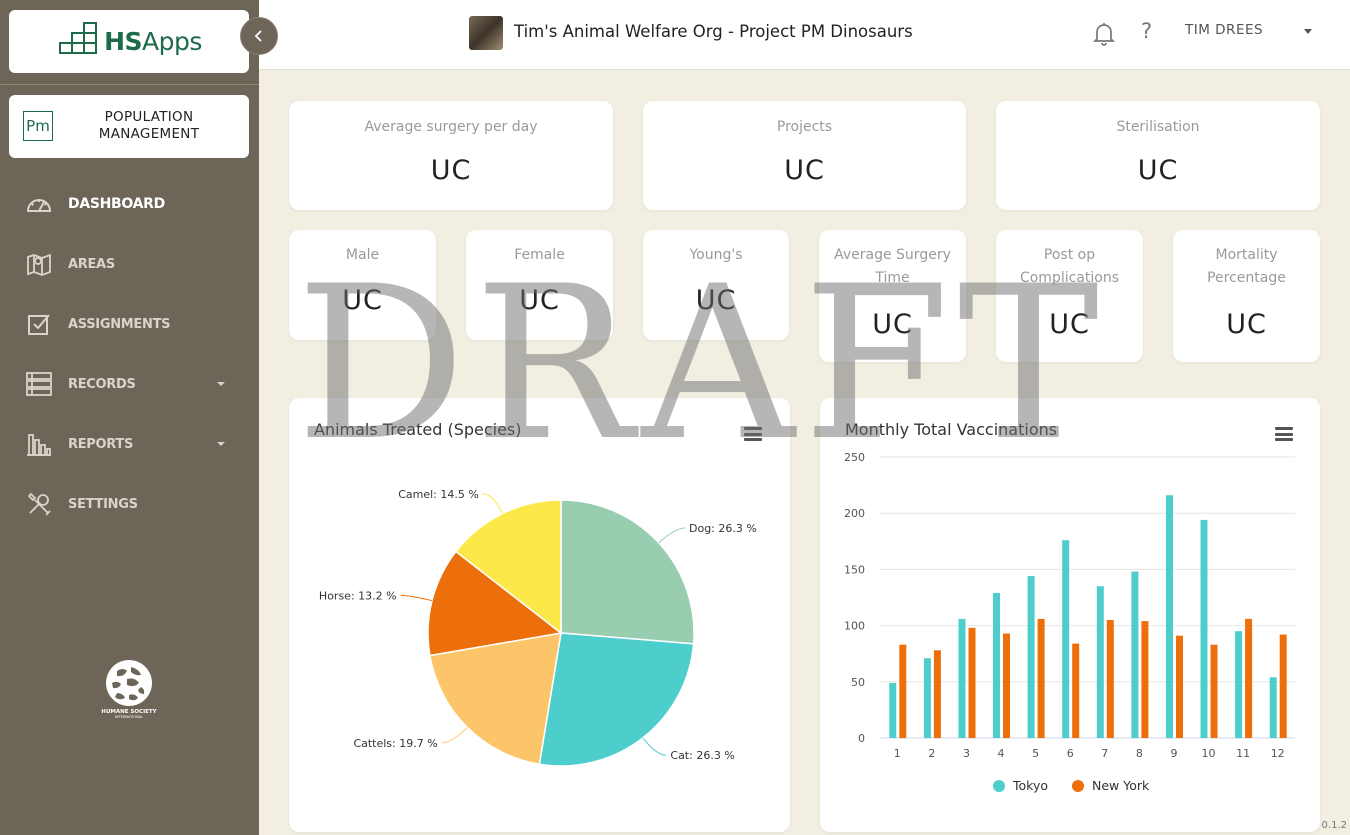 The height and width of the screenshot is (835, 1350). I want to click on stat-card-female: Female UC, so click(539, 285).